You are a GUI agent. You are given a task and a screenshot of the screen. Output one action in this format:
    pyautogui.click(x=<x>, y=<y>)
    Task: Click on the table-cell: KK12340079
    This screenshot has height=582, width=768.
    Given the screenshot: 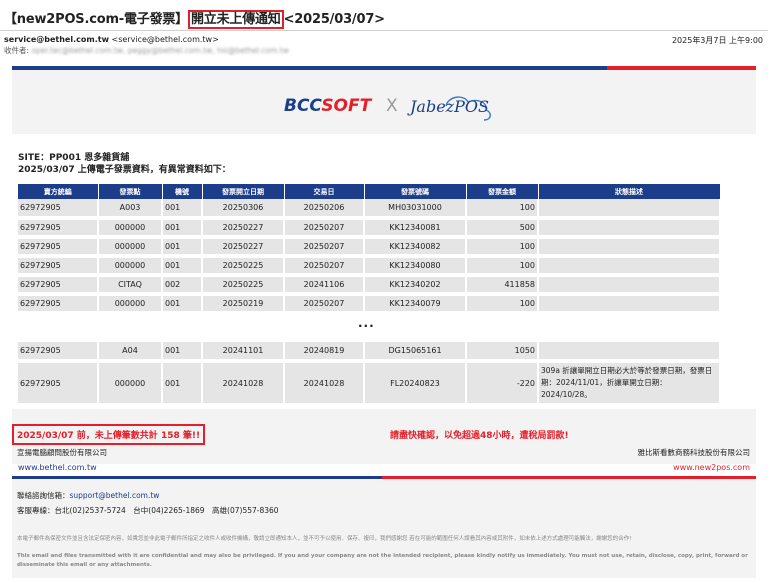 What is the action you would take?
    pyautogui.click(x=415, y=304)
    